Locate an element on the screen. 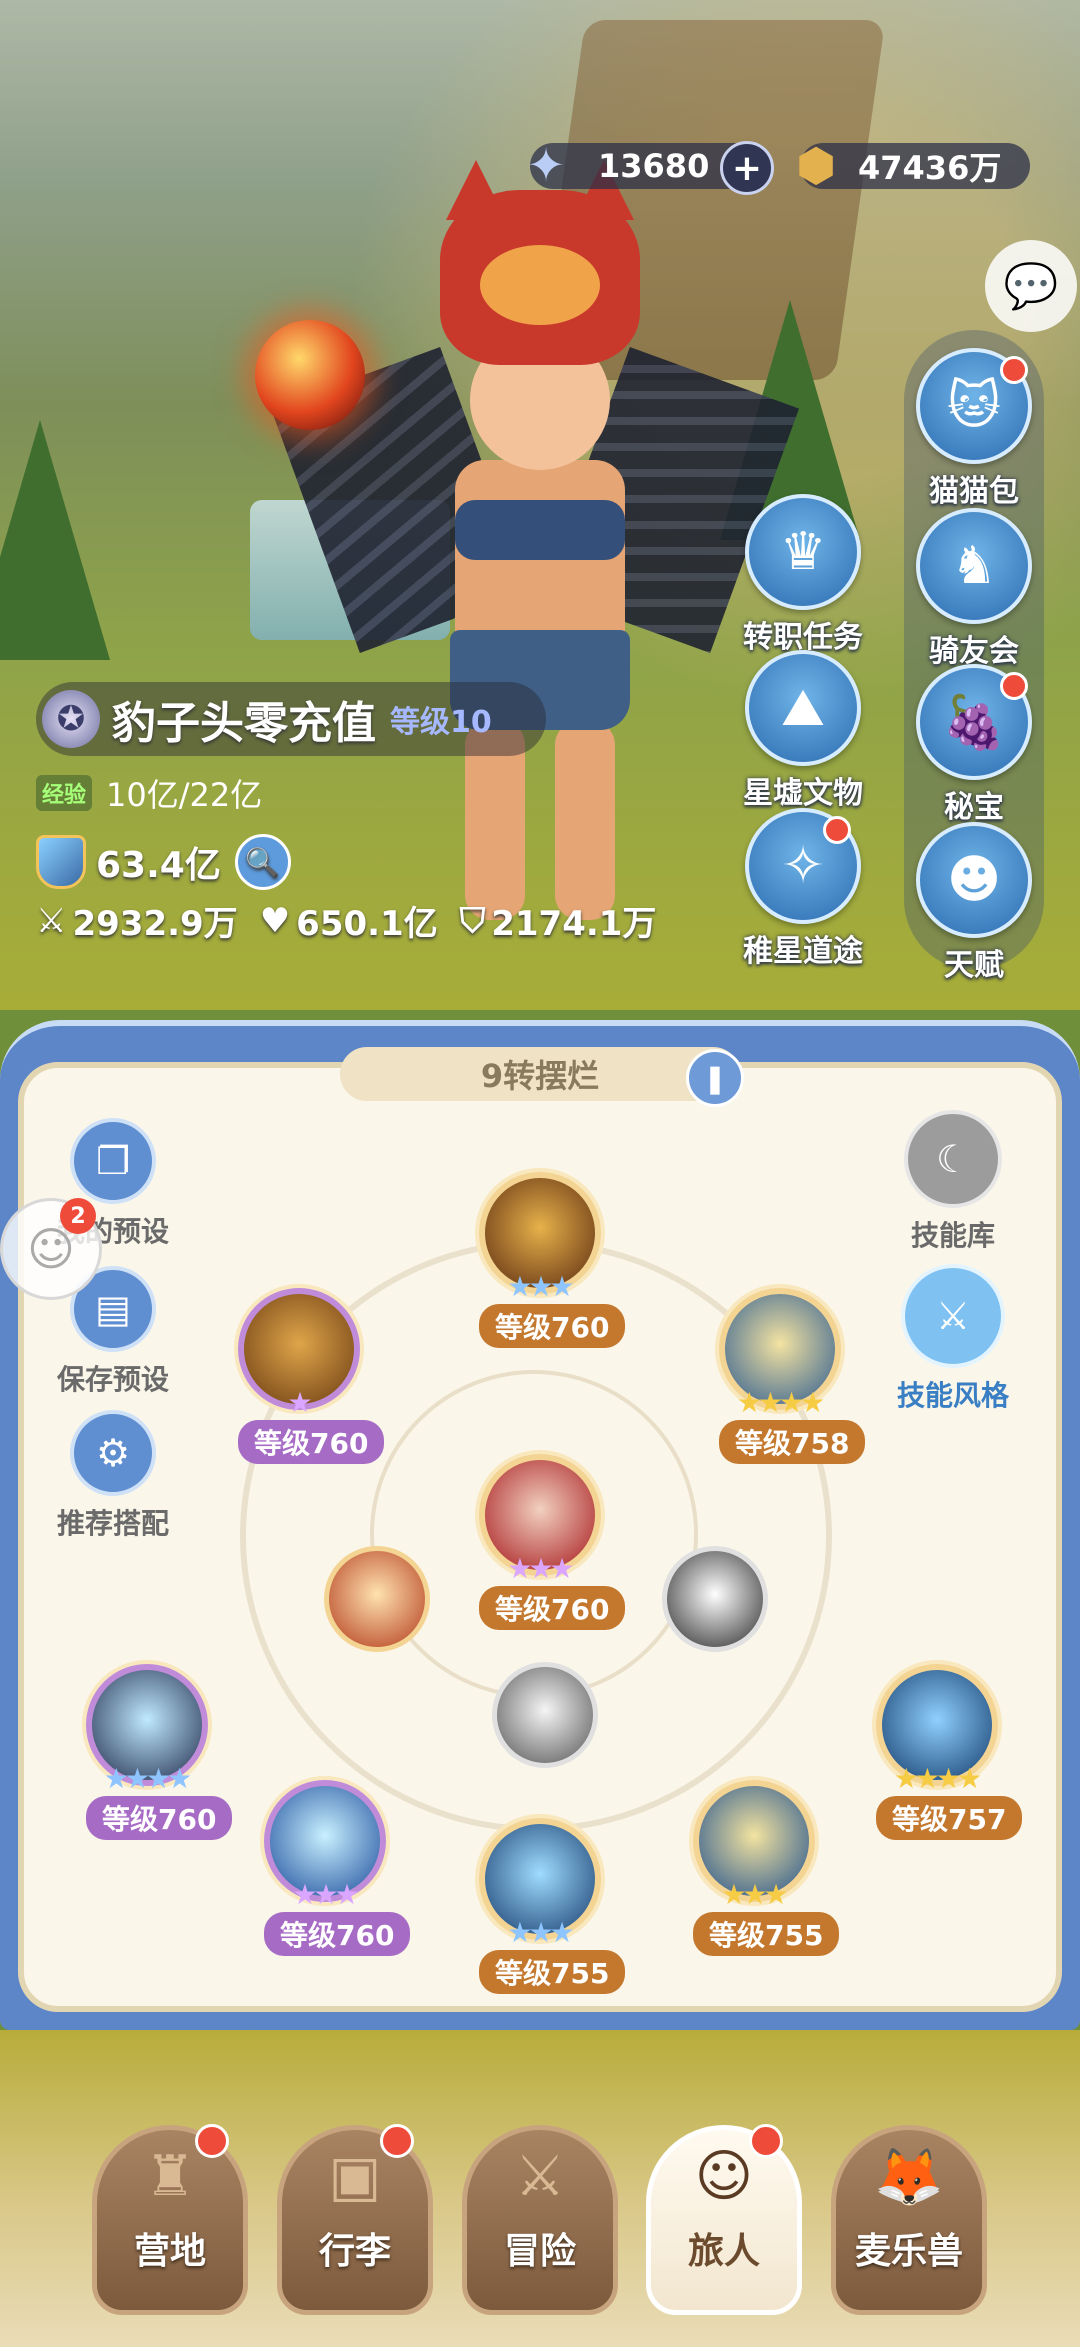  recommended-build-button: ⚙ 推荐搭配 is located at coordinates (113, 1476).